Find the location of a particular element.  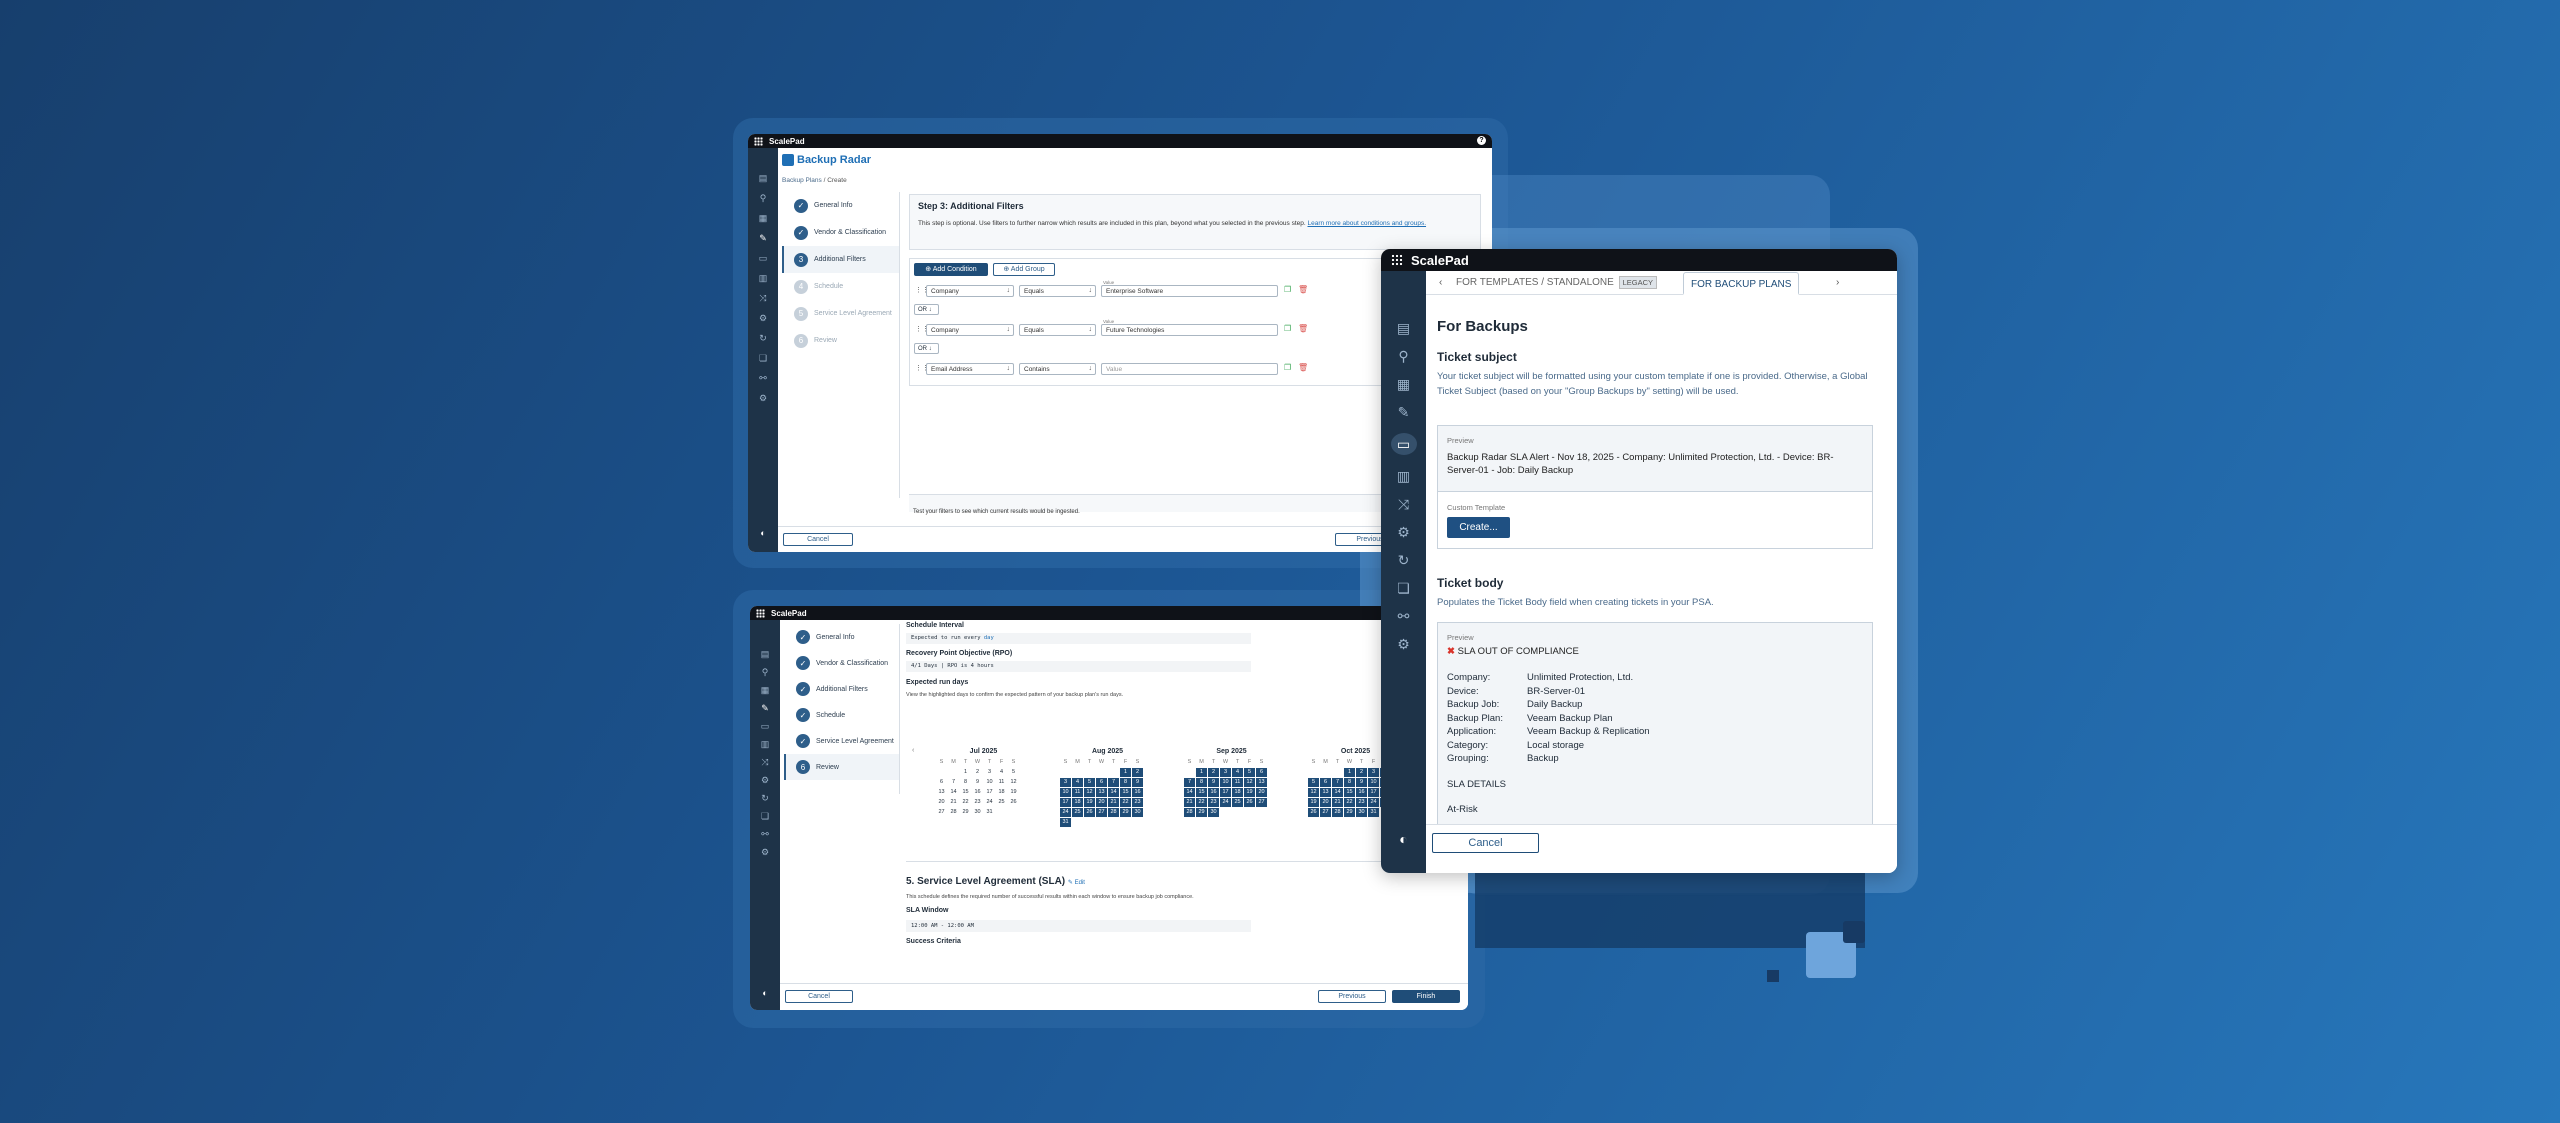

edit-link: ✎ Edit is located at coordinates (1076, 883).